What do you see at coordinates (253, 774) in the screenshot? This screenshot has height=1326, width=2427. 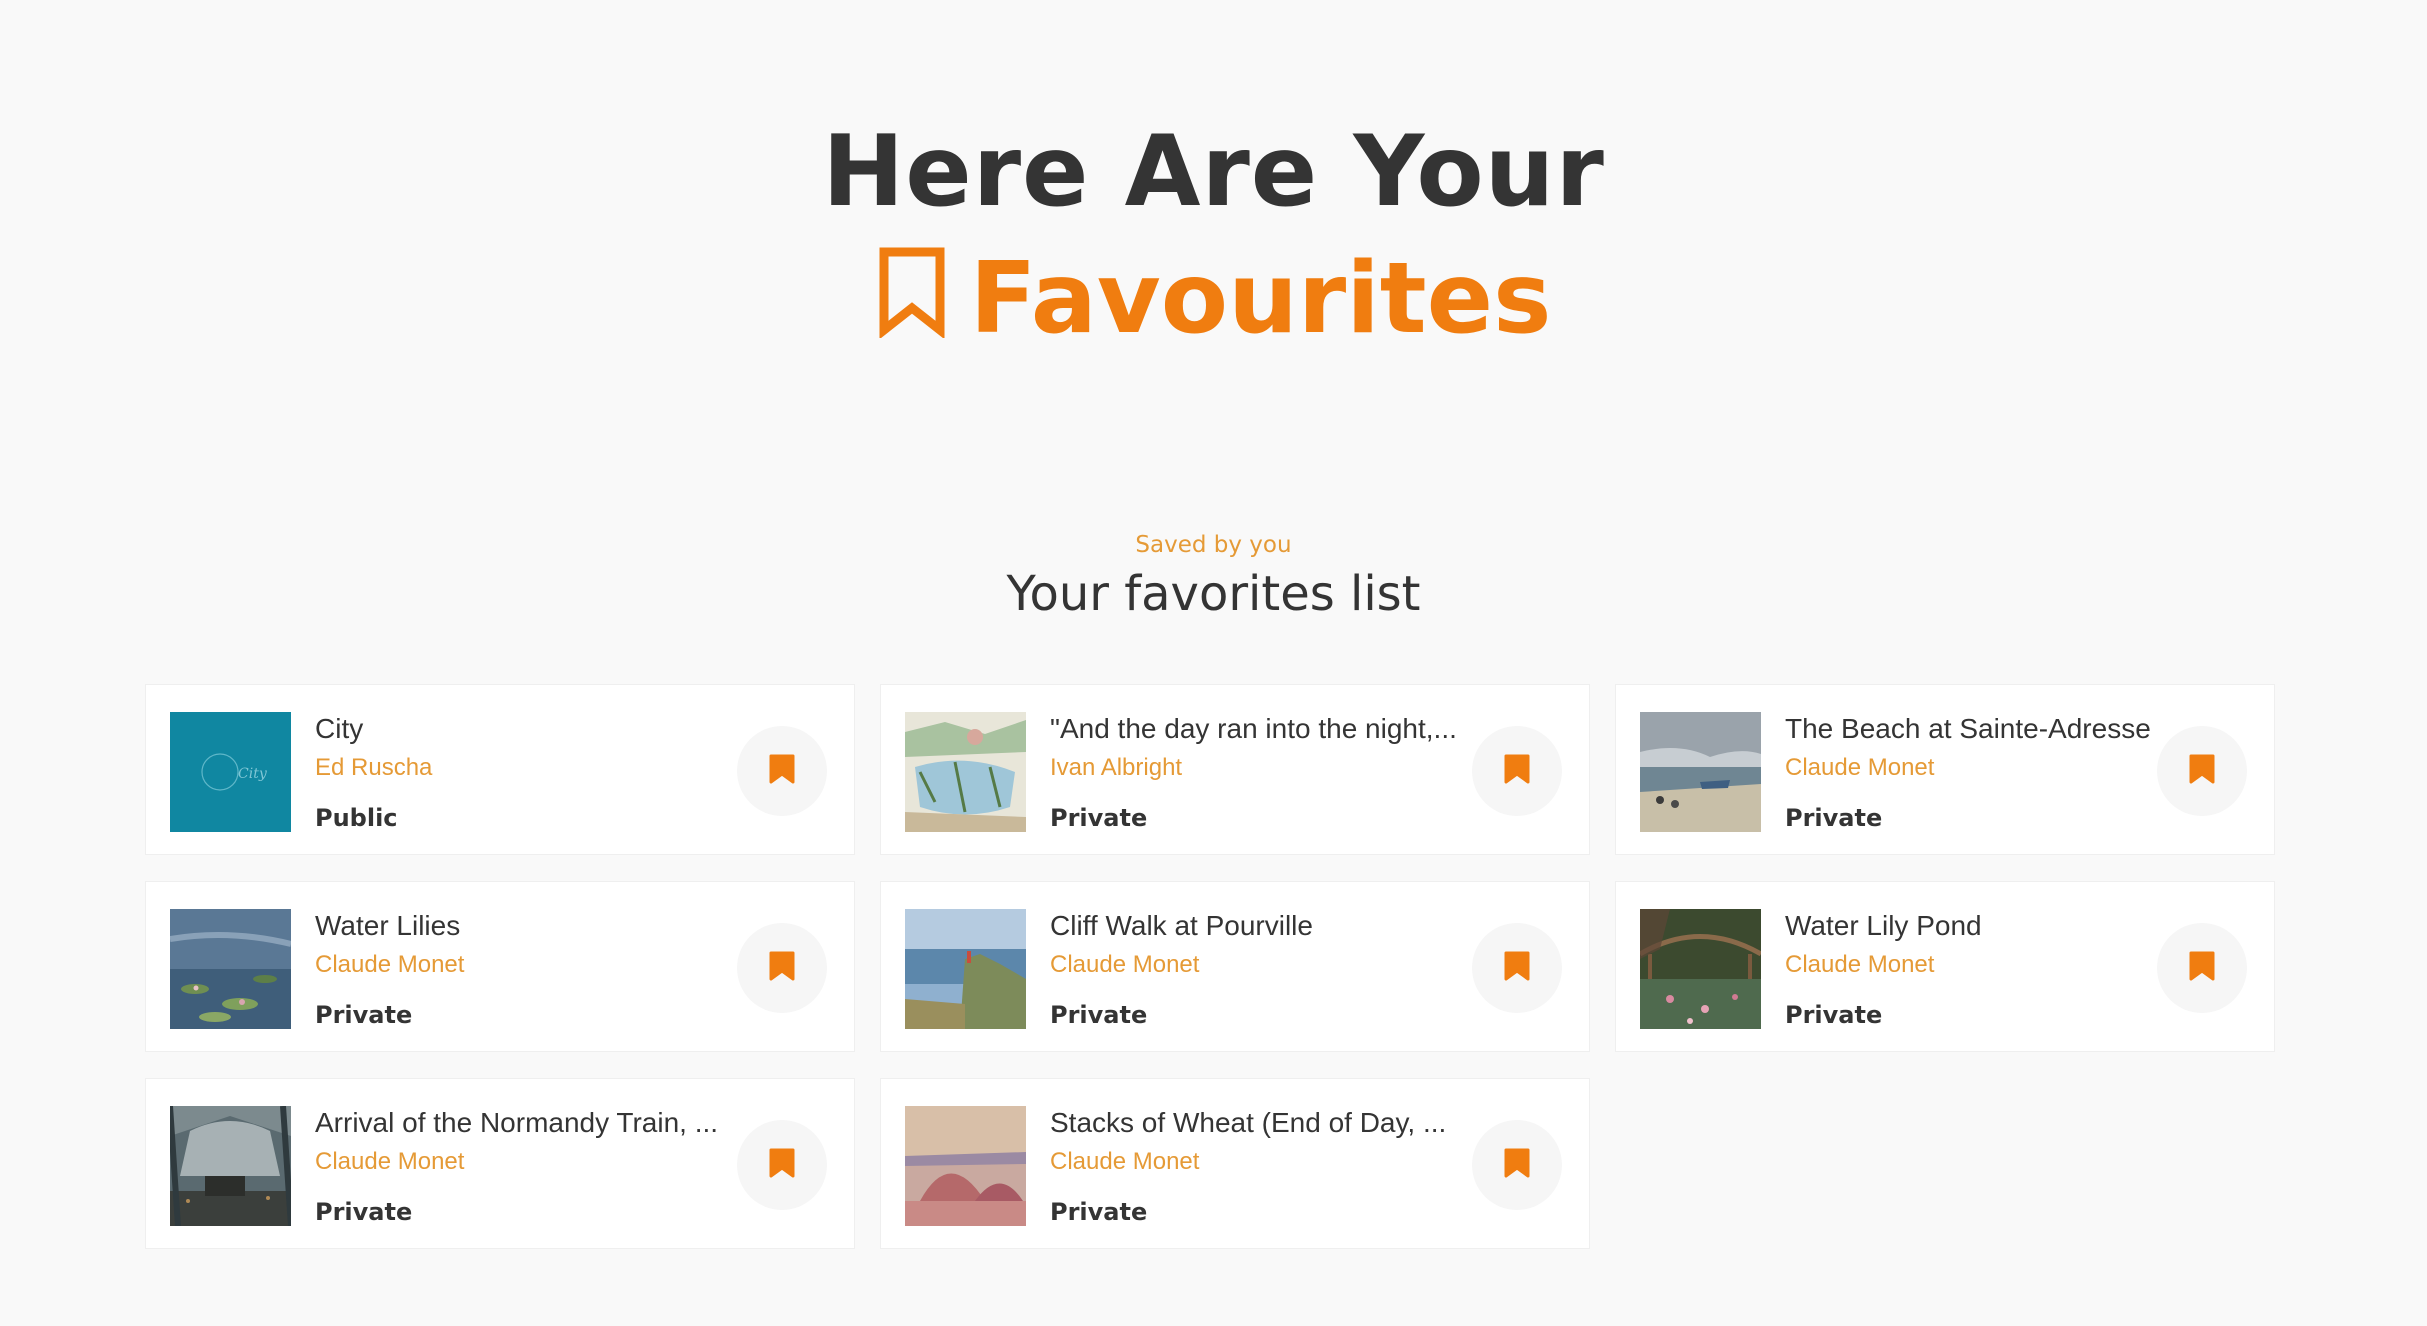 I see `svg-text: City` at bounding box center [253, 774].